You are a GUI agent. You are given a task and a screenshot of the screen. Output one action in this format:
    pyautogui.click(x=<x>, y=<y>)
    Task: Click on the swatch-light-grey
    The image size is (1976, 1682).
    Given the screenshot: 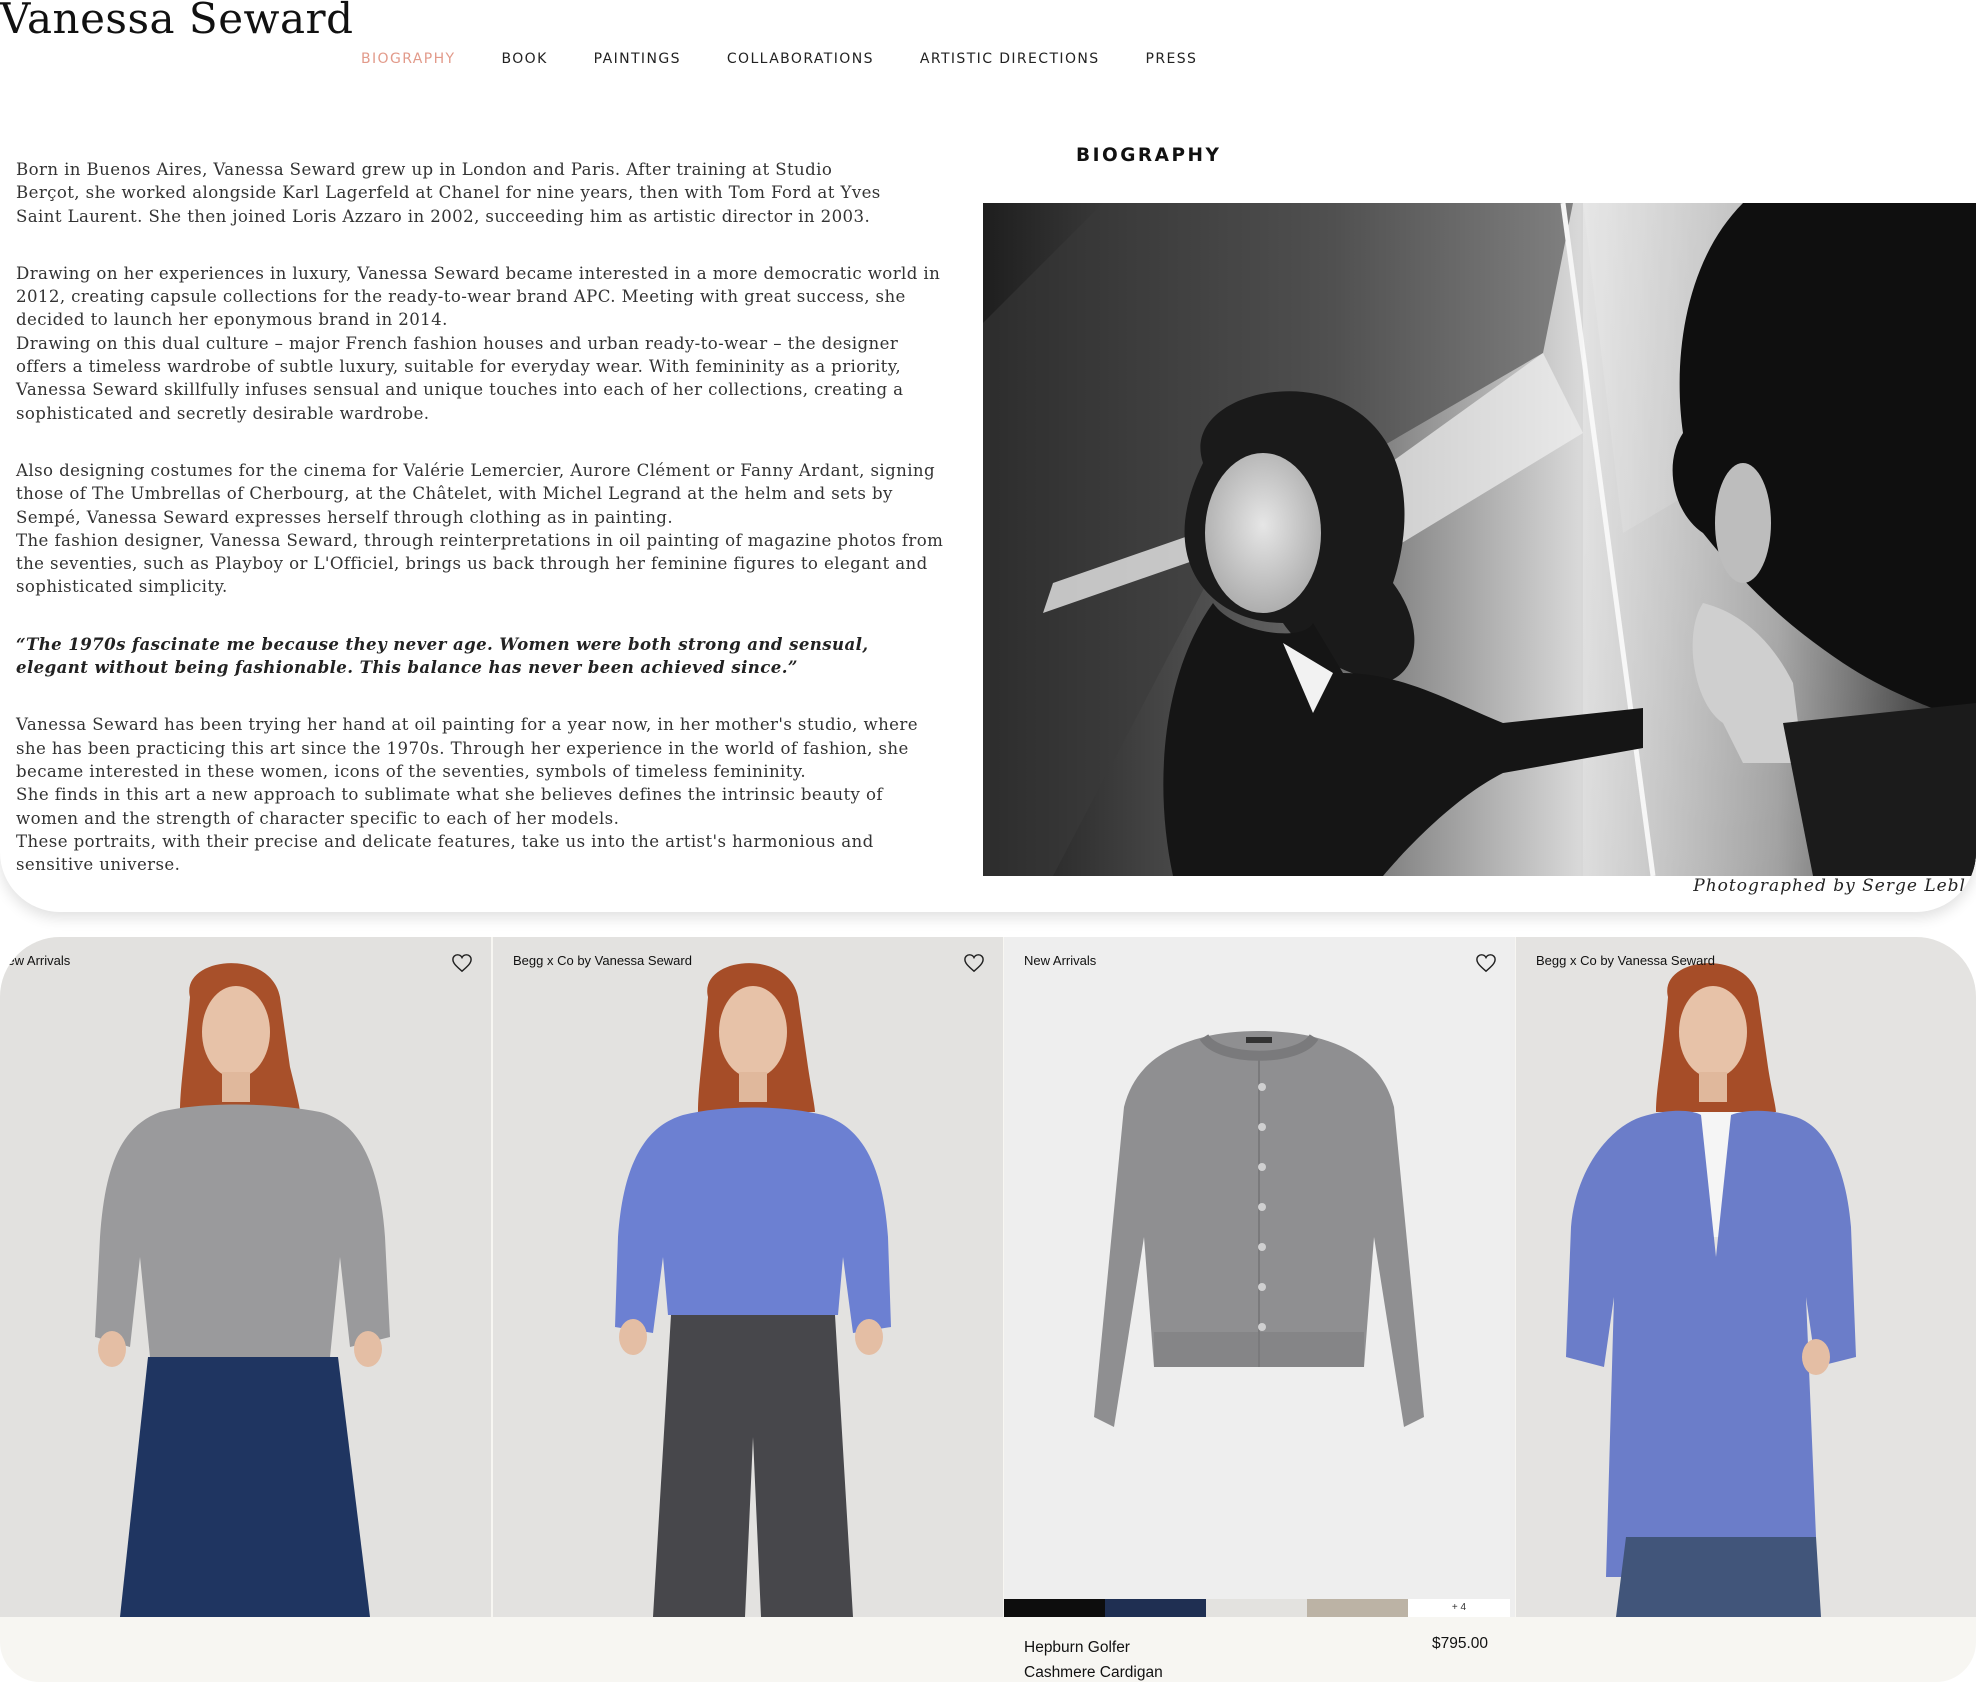 What is the action you would take?
    pyautogui.click(x=1256, y=1608)
    